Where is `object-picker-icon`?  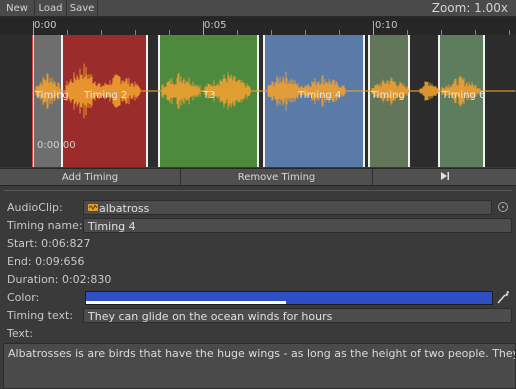 object-picker-icon is located at coordinates (503, 207).